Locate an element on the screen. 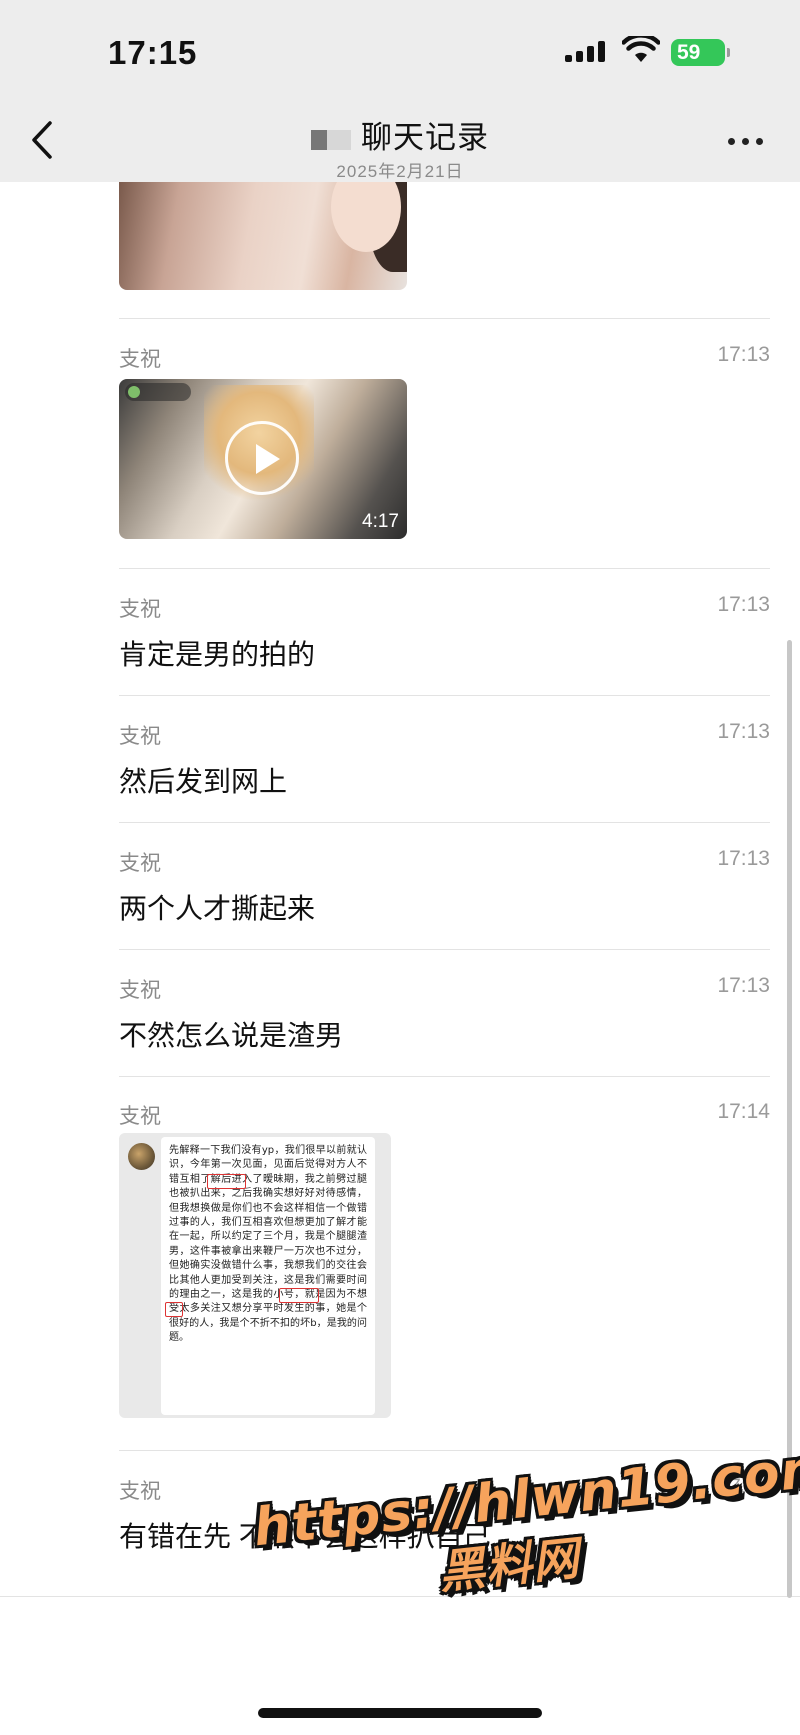 The height and width of the screenshot is (1735, 800). page-title: 聊天记录 is located at coordinates (400, 134).